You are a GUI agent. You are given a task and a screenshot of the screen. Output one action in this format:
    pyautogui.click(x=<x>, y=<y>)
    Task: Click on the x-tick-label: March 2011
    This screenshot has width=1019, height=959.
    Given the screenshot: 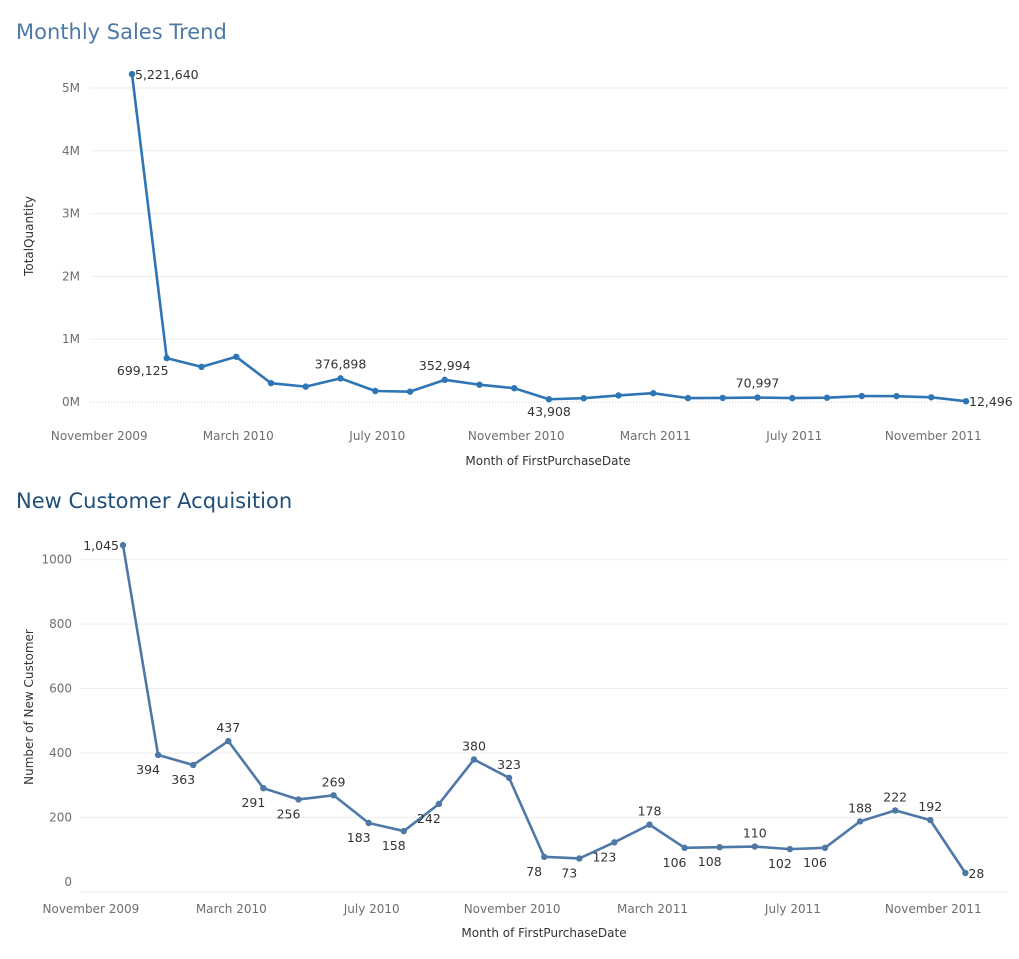 What is the action you would take?
    pyautogui.click(x=652, y=909)
    